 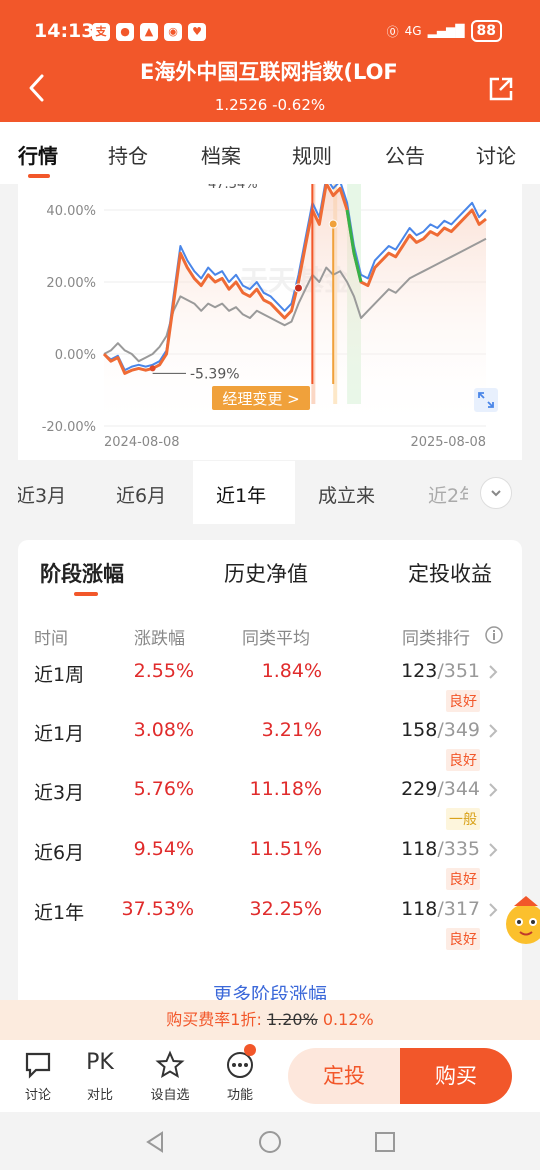 I want to click on row-rank: 118/317, so click(x=440, y=909).